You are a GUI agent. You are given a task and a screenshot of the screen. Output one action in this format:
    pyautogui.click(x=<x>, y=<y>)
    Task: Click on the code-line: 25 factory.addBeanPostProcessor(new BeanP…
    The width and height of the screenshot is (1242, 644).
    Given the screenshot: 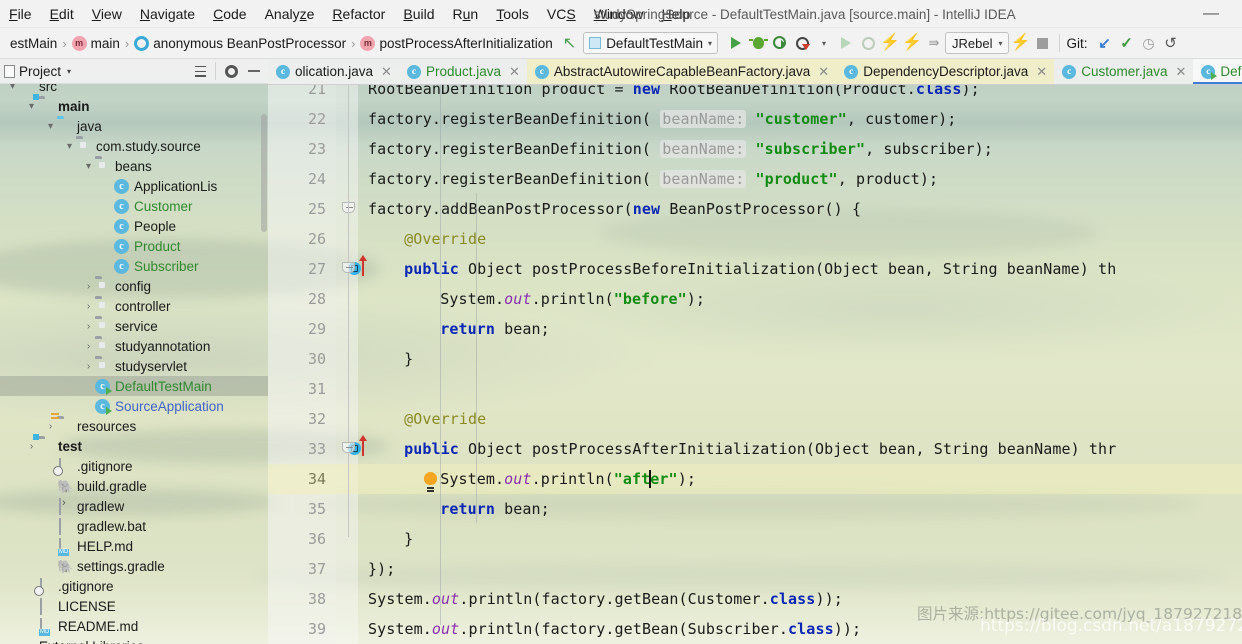 What is the action you would take?
    pyautogui.click(x=755, y=209)
    